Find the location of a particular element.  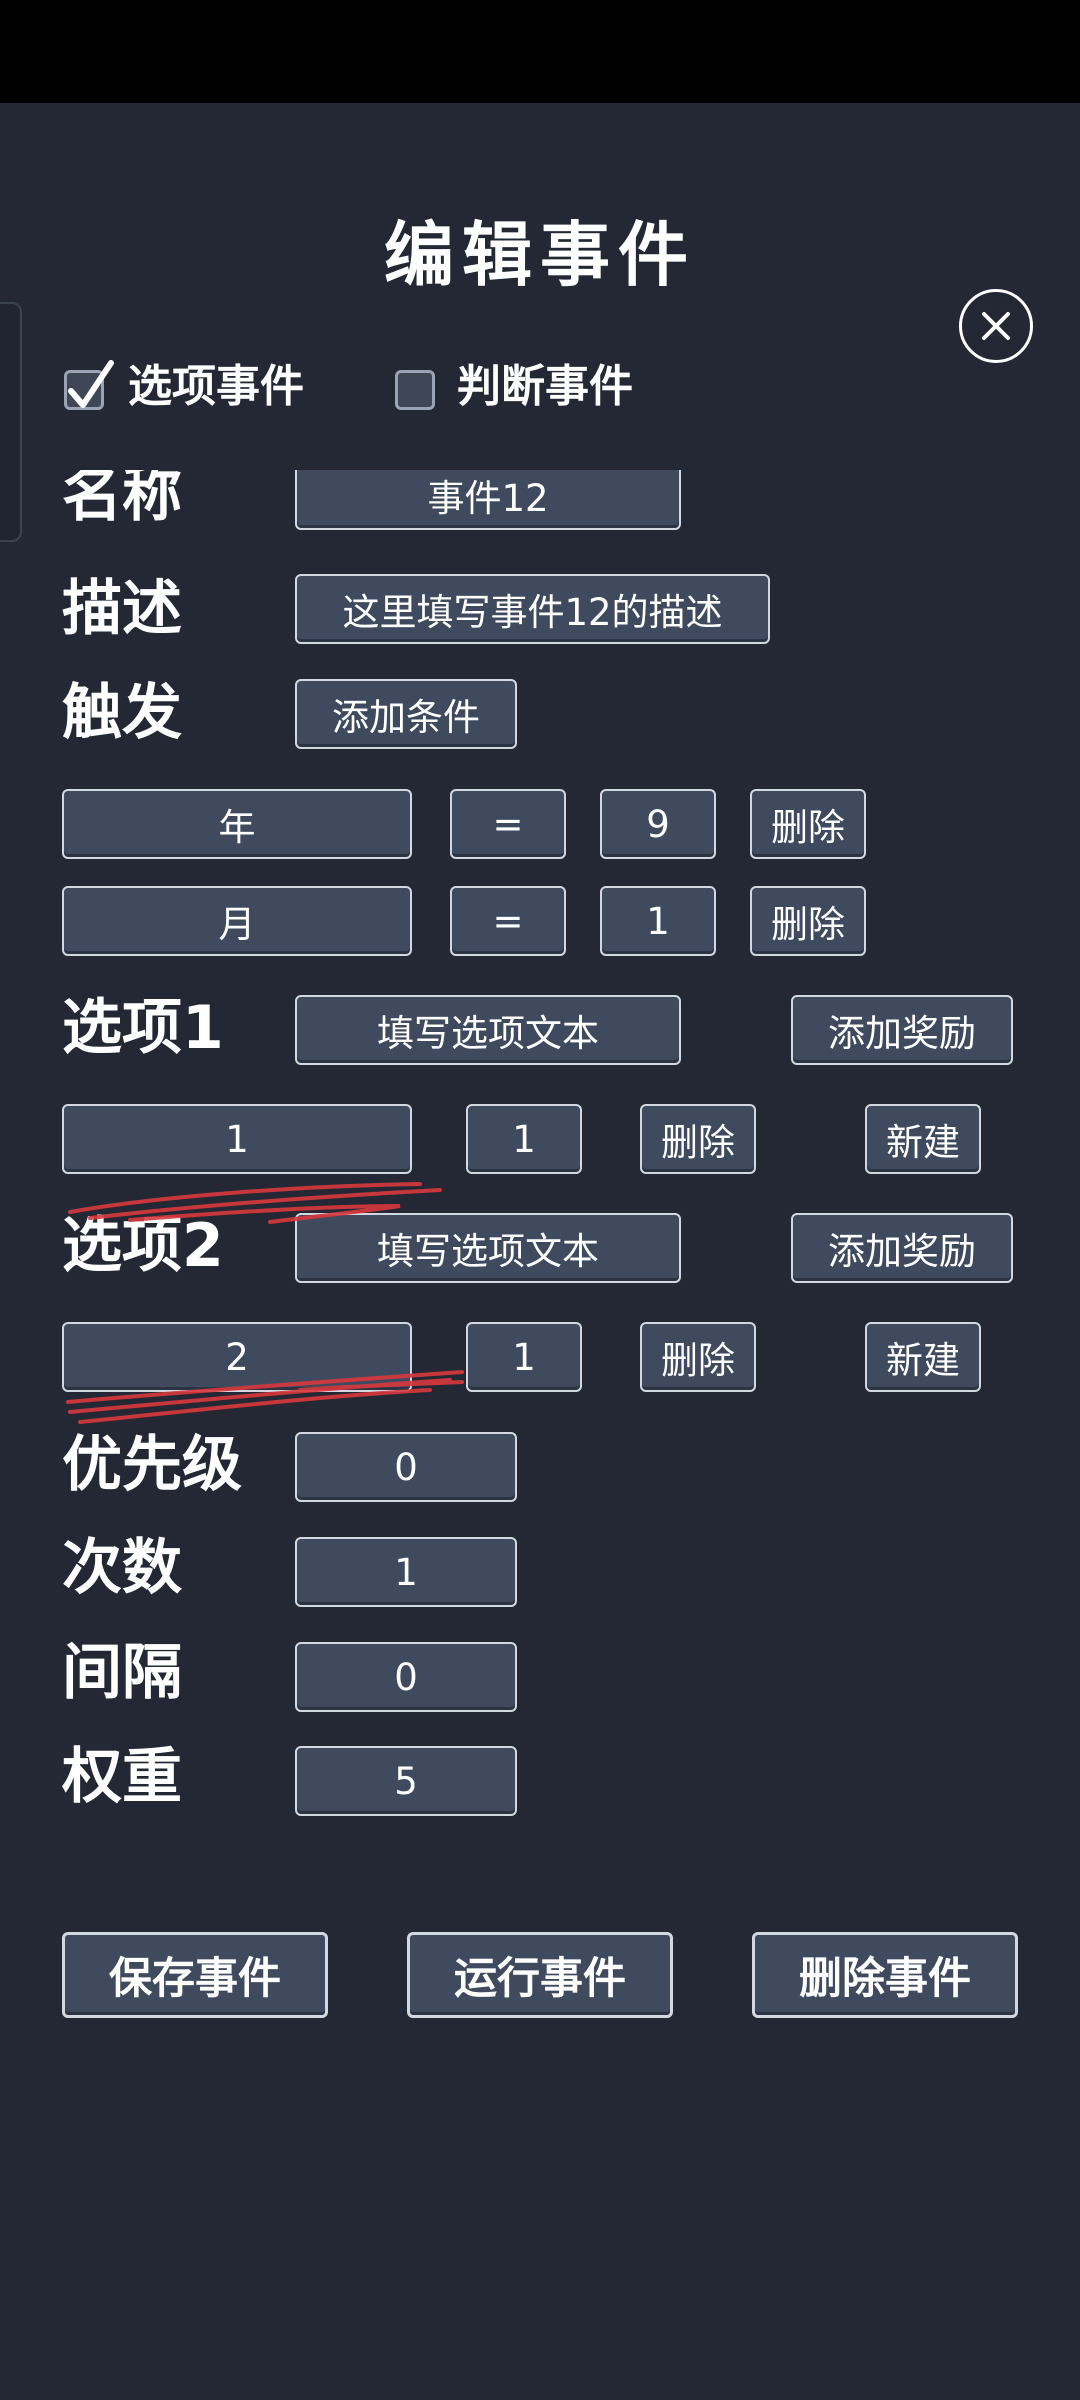

judge-event-label: 判断事件 is located at coordinates (545, 386).